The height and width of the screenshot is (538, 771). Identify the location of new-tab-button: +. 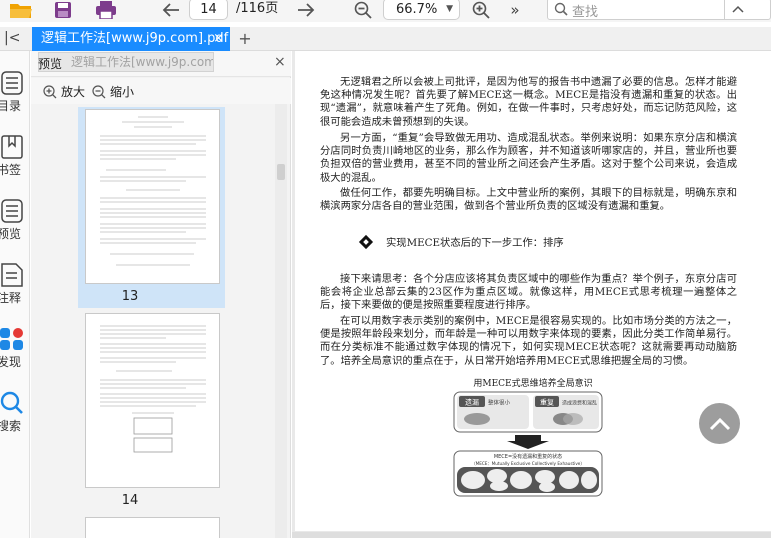
(245, 39).